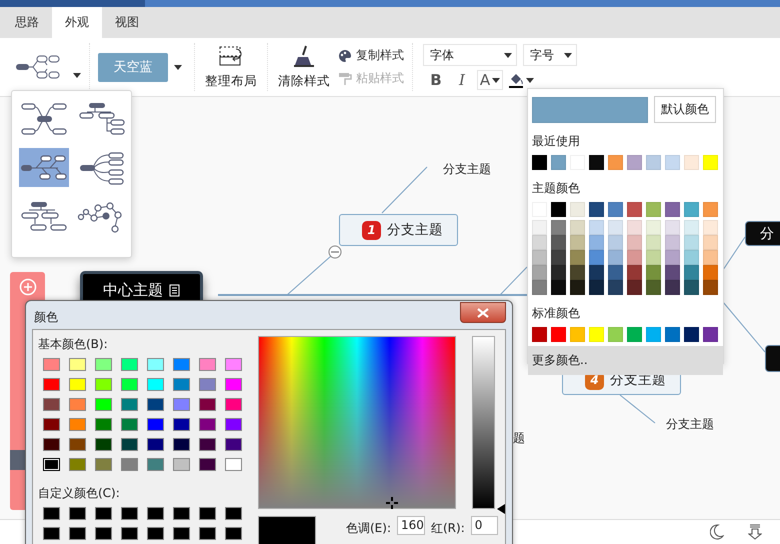 The image size is (780, 544). I want to click on download-icon, so click(755, 532).